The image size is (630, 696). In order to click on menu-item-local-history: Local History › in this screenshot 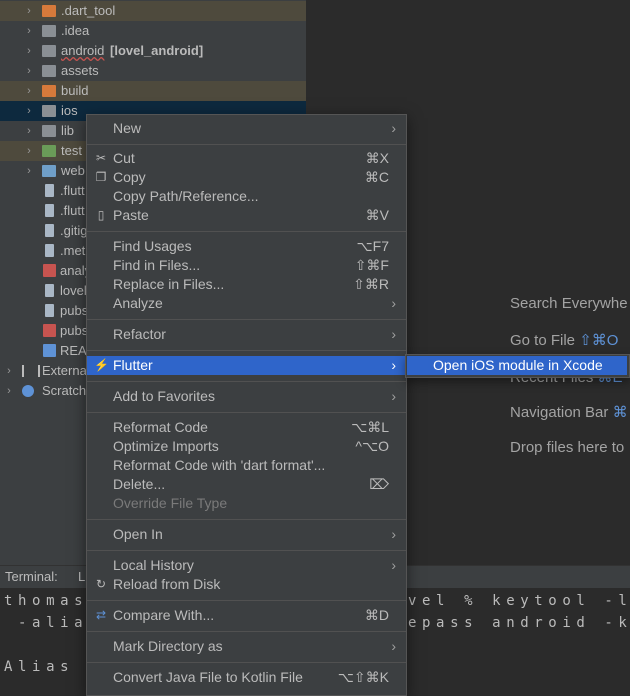, I will do `click(246, 565)`.